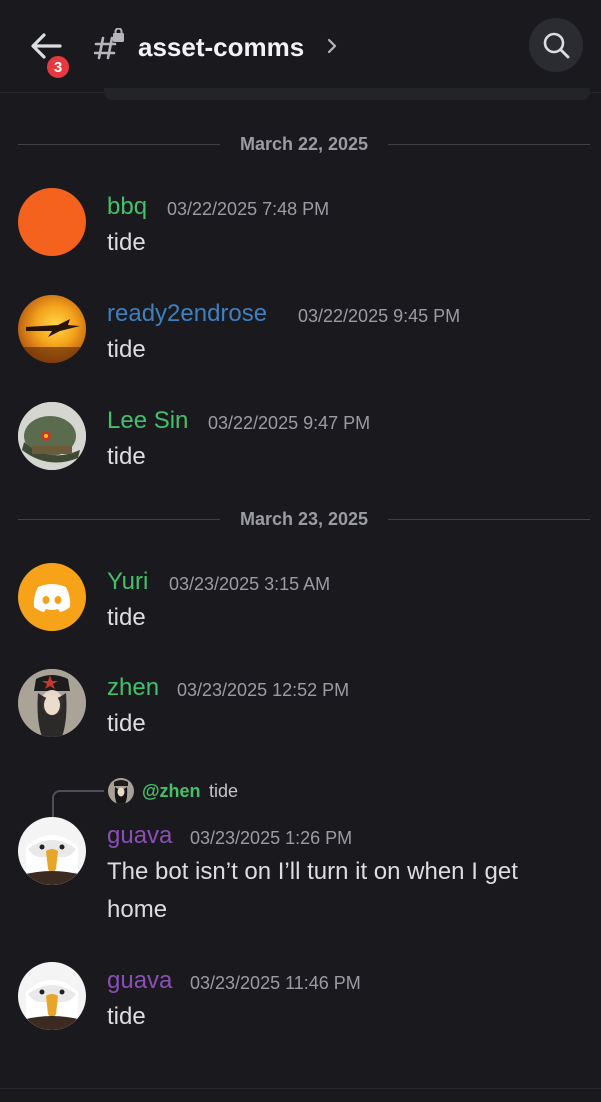 This screenshot has width=601, height=1102. Describe the element at coordinates (78, 804) in the screenshot. I see `reply-spine` at that location.